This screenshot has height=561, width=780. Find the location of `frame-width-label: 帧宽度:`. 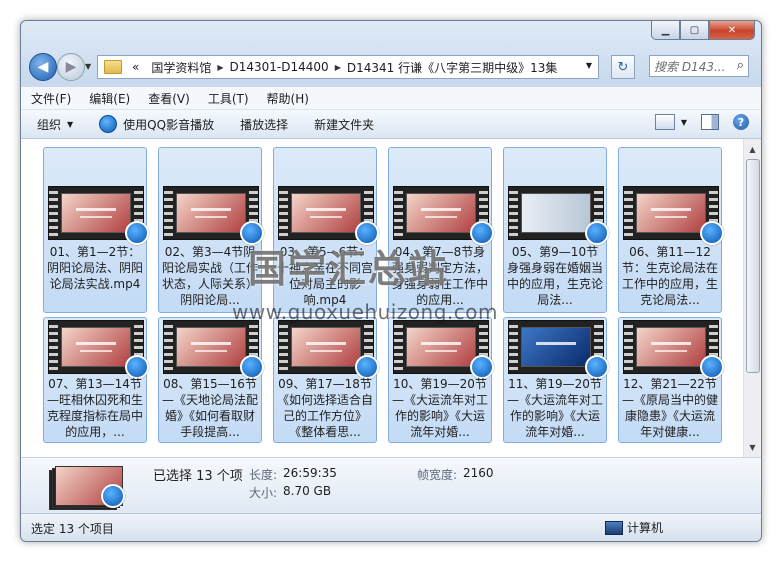

frame-width-label: 帧宽度: is located at coordinates (437, 475).